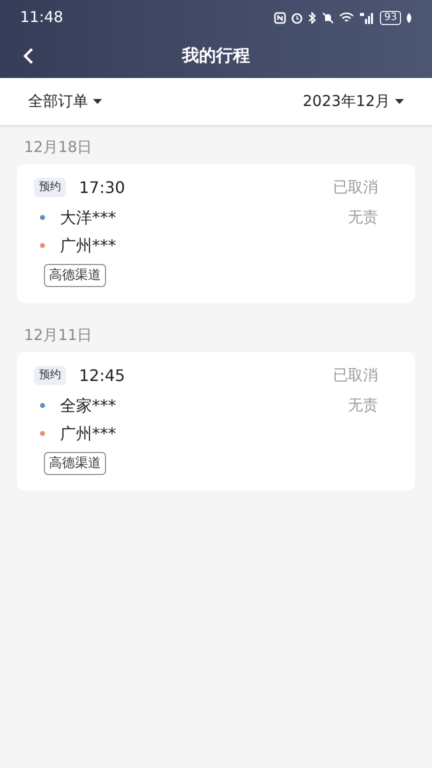  I want to click on battery-level: 93, so click(390, 17).